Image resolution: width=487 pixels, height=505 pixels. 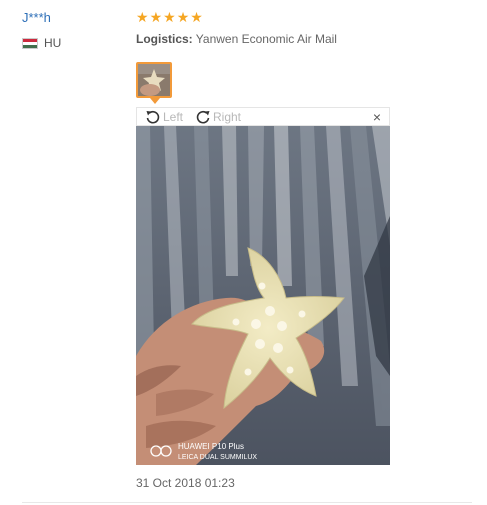 What do you see at coordinates (266, 39) in the screenshot?
I see `logistics-value: Yanwen Economic Air Mail` at bounding box center [266, 39].